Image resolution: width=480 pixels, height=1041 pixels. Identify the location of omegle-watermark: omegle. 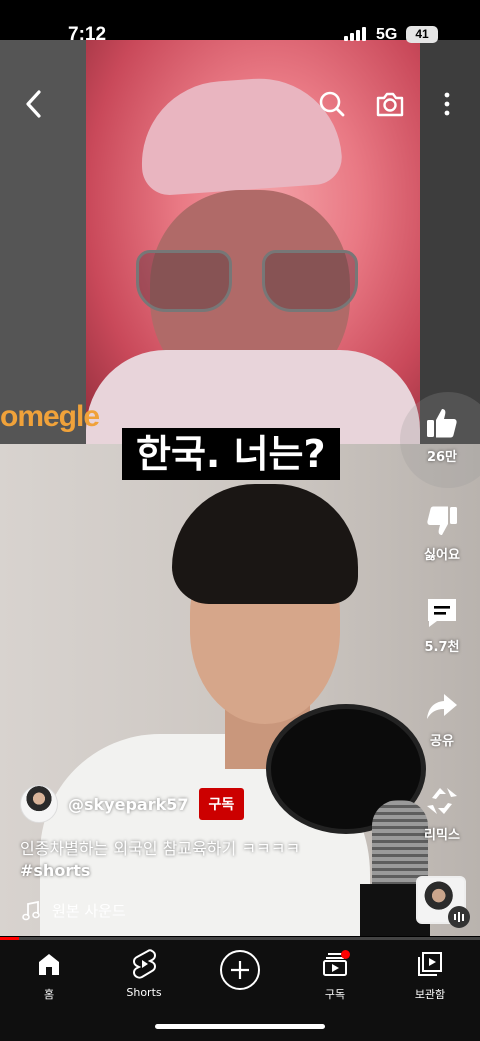
(50, 416).